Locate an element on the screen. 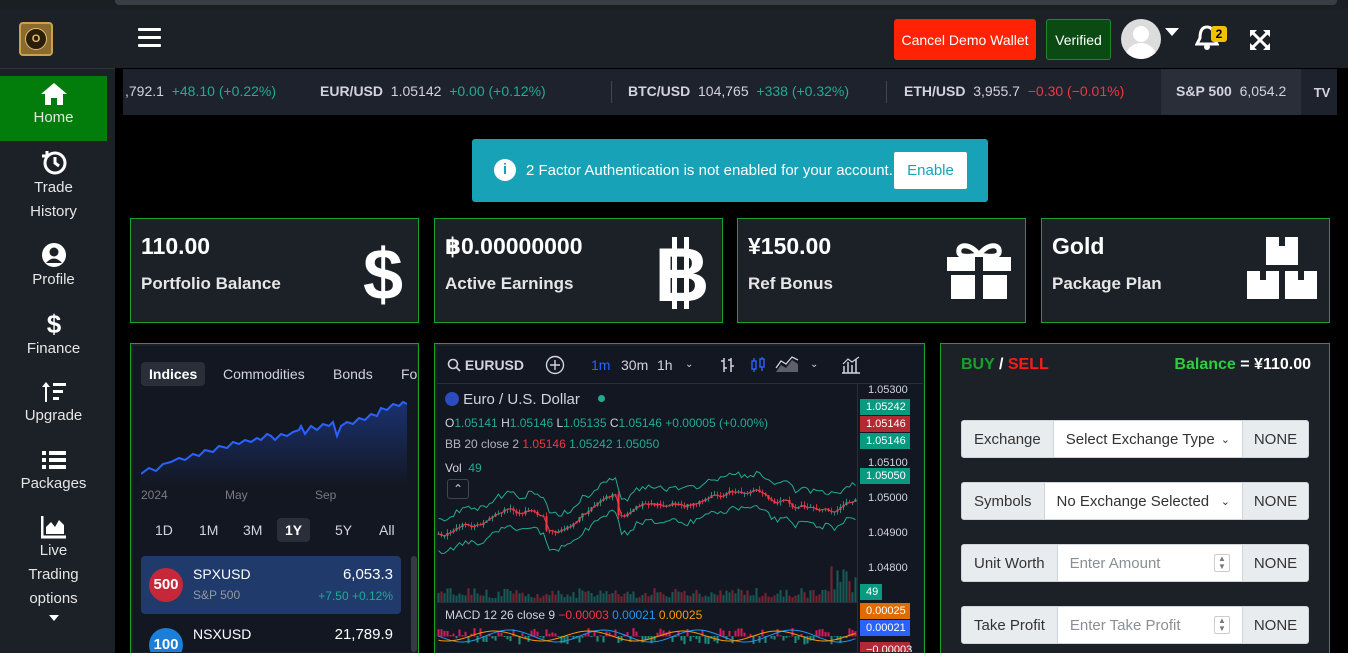  verified-badge: Verified is located at coordinates (1078, 39).